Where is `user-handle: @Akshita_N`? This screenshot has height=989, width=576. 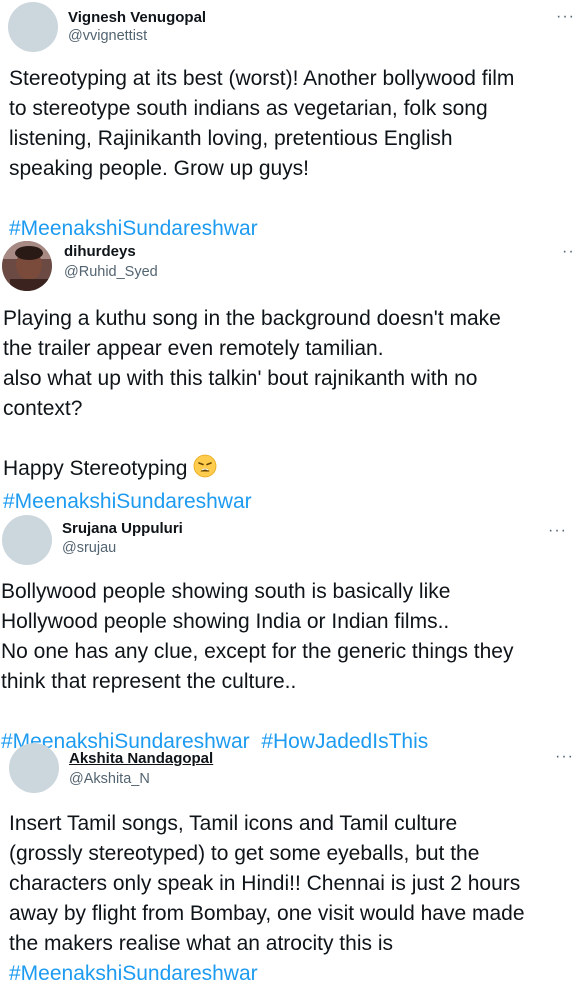 user-handle: @Akshita_N is located at coordinates (109, 779).